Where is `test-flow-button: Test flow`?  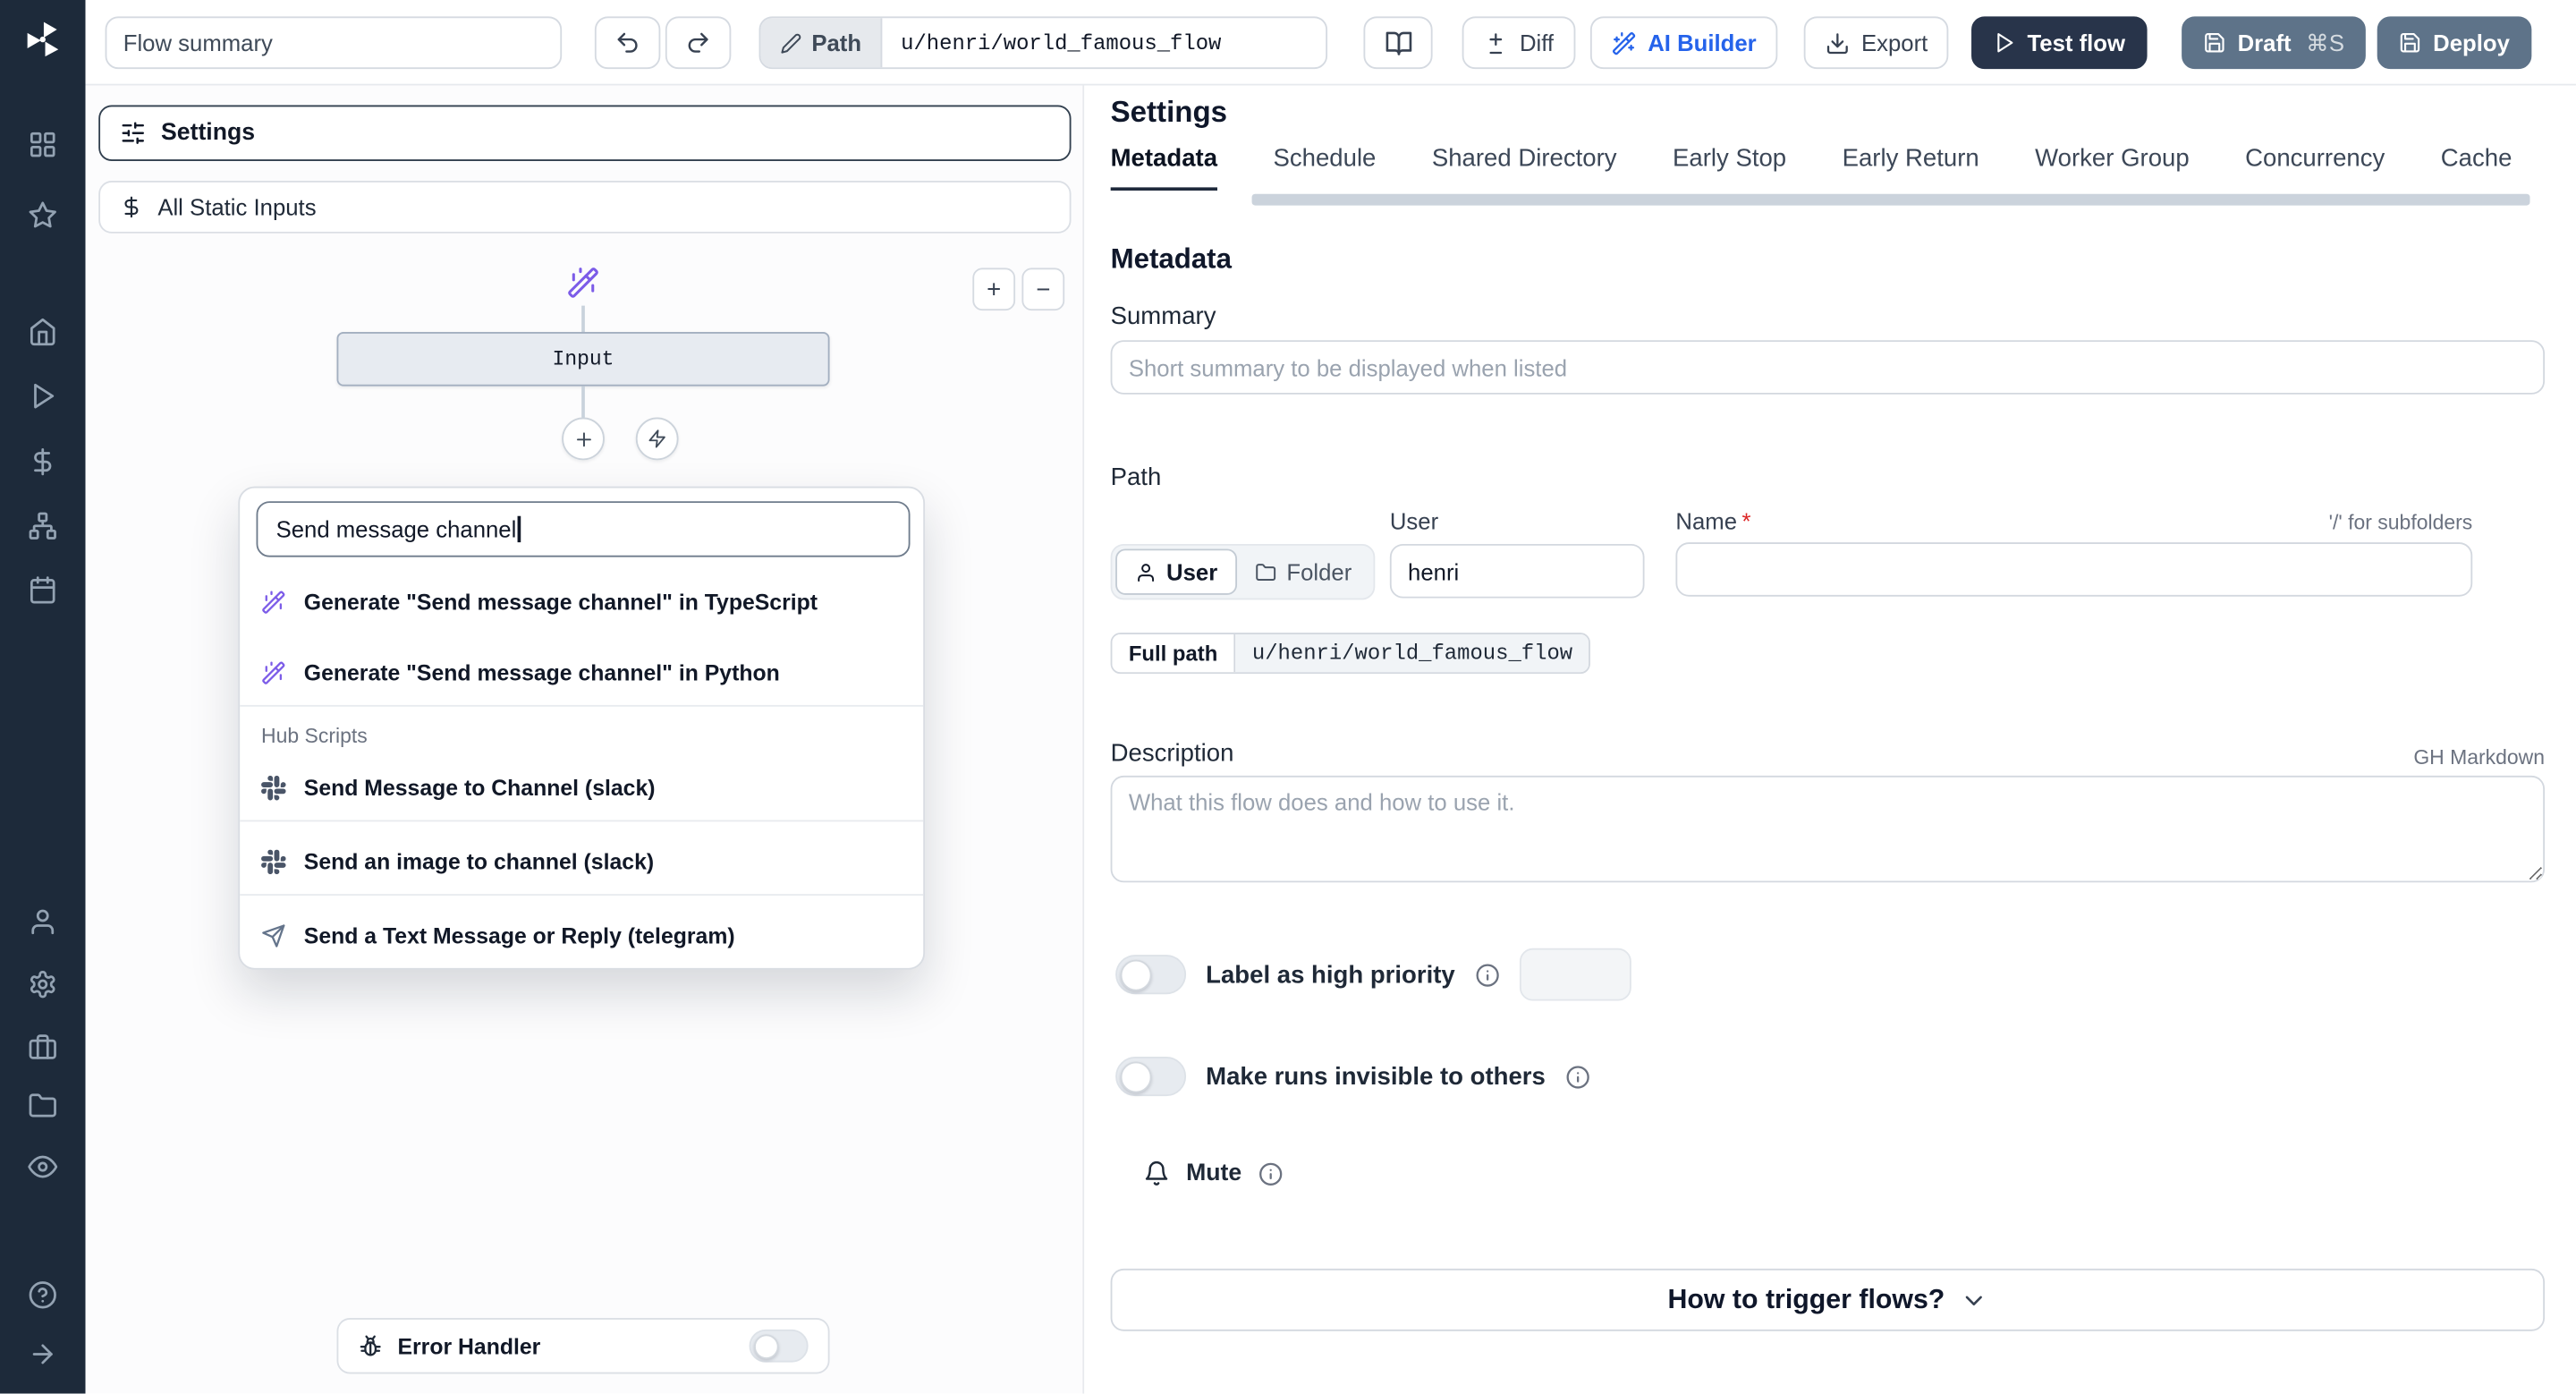 test-flow-button: Test flow is located at coordinates (2059, 43).